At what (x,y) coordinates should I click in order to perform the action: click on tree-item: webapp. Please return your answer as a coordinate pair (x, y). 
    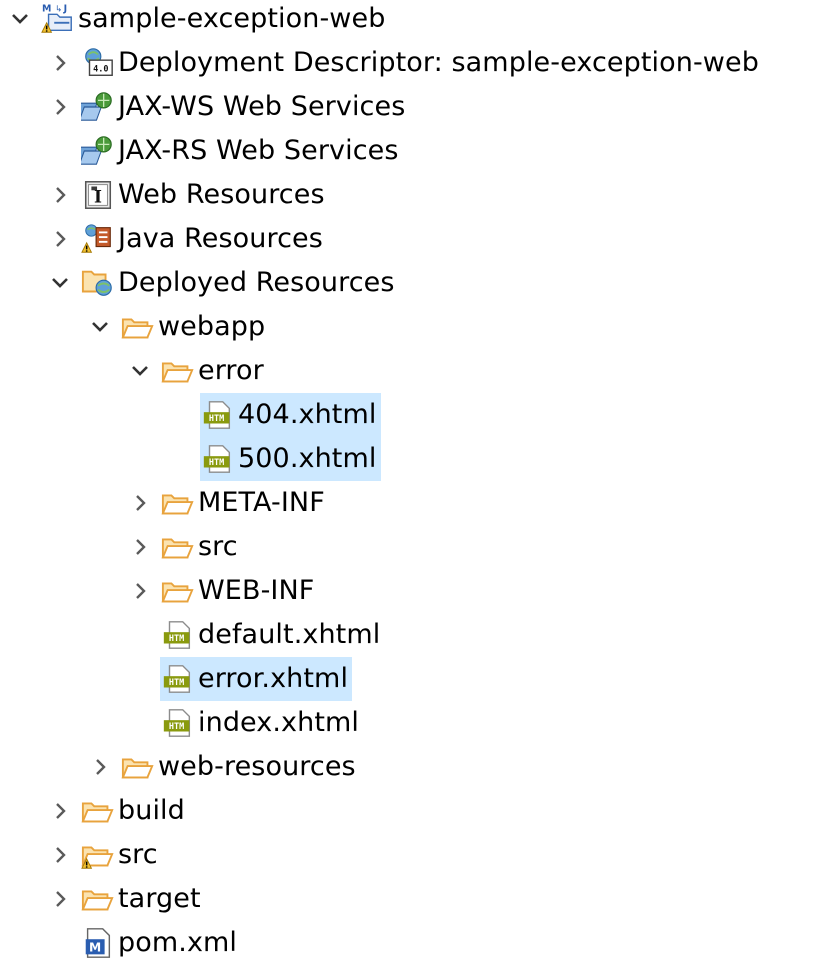
    Looking at the image, I should click on (174, 327).